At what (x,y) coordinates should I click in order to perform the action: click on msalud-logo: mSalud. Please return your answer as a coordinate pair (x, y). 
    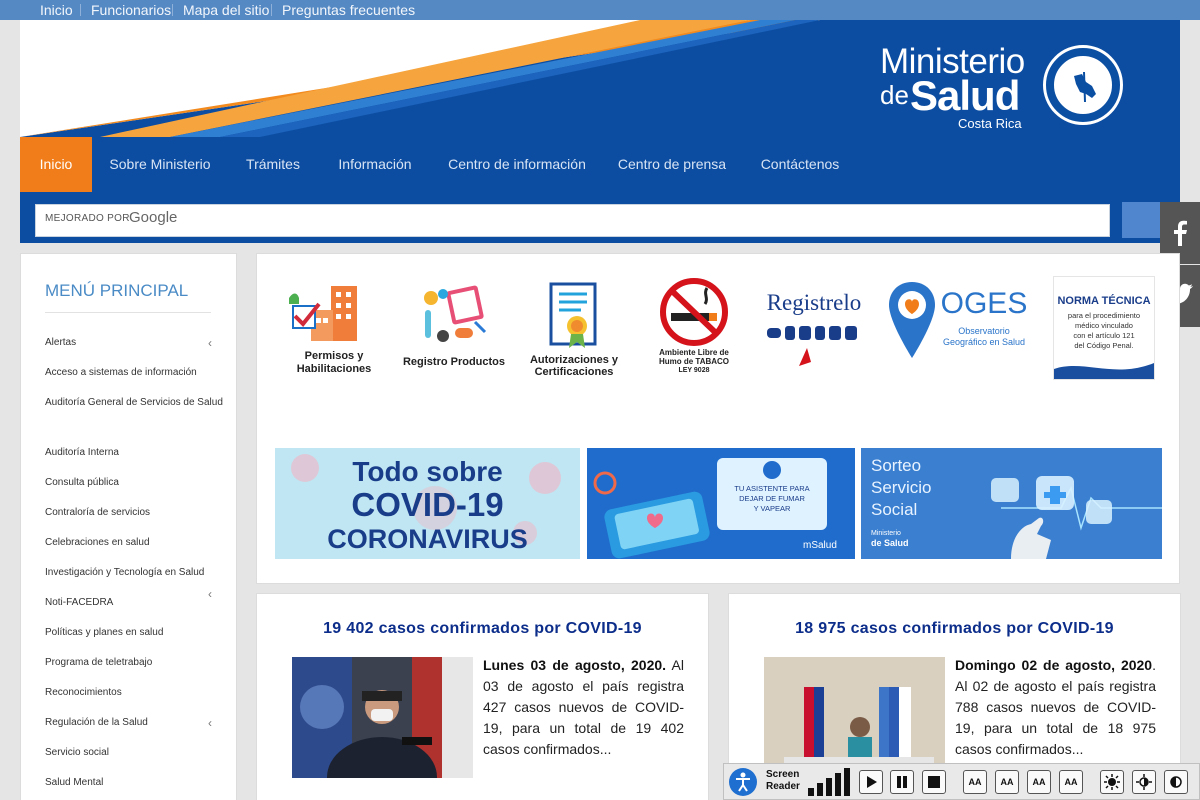
    Looking at the image, I should click on (820, 545).